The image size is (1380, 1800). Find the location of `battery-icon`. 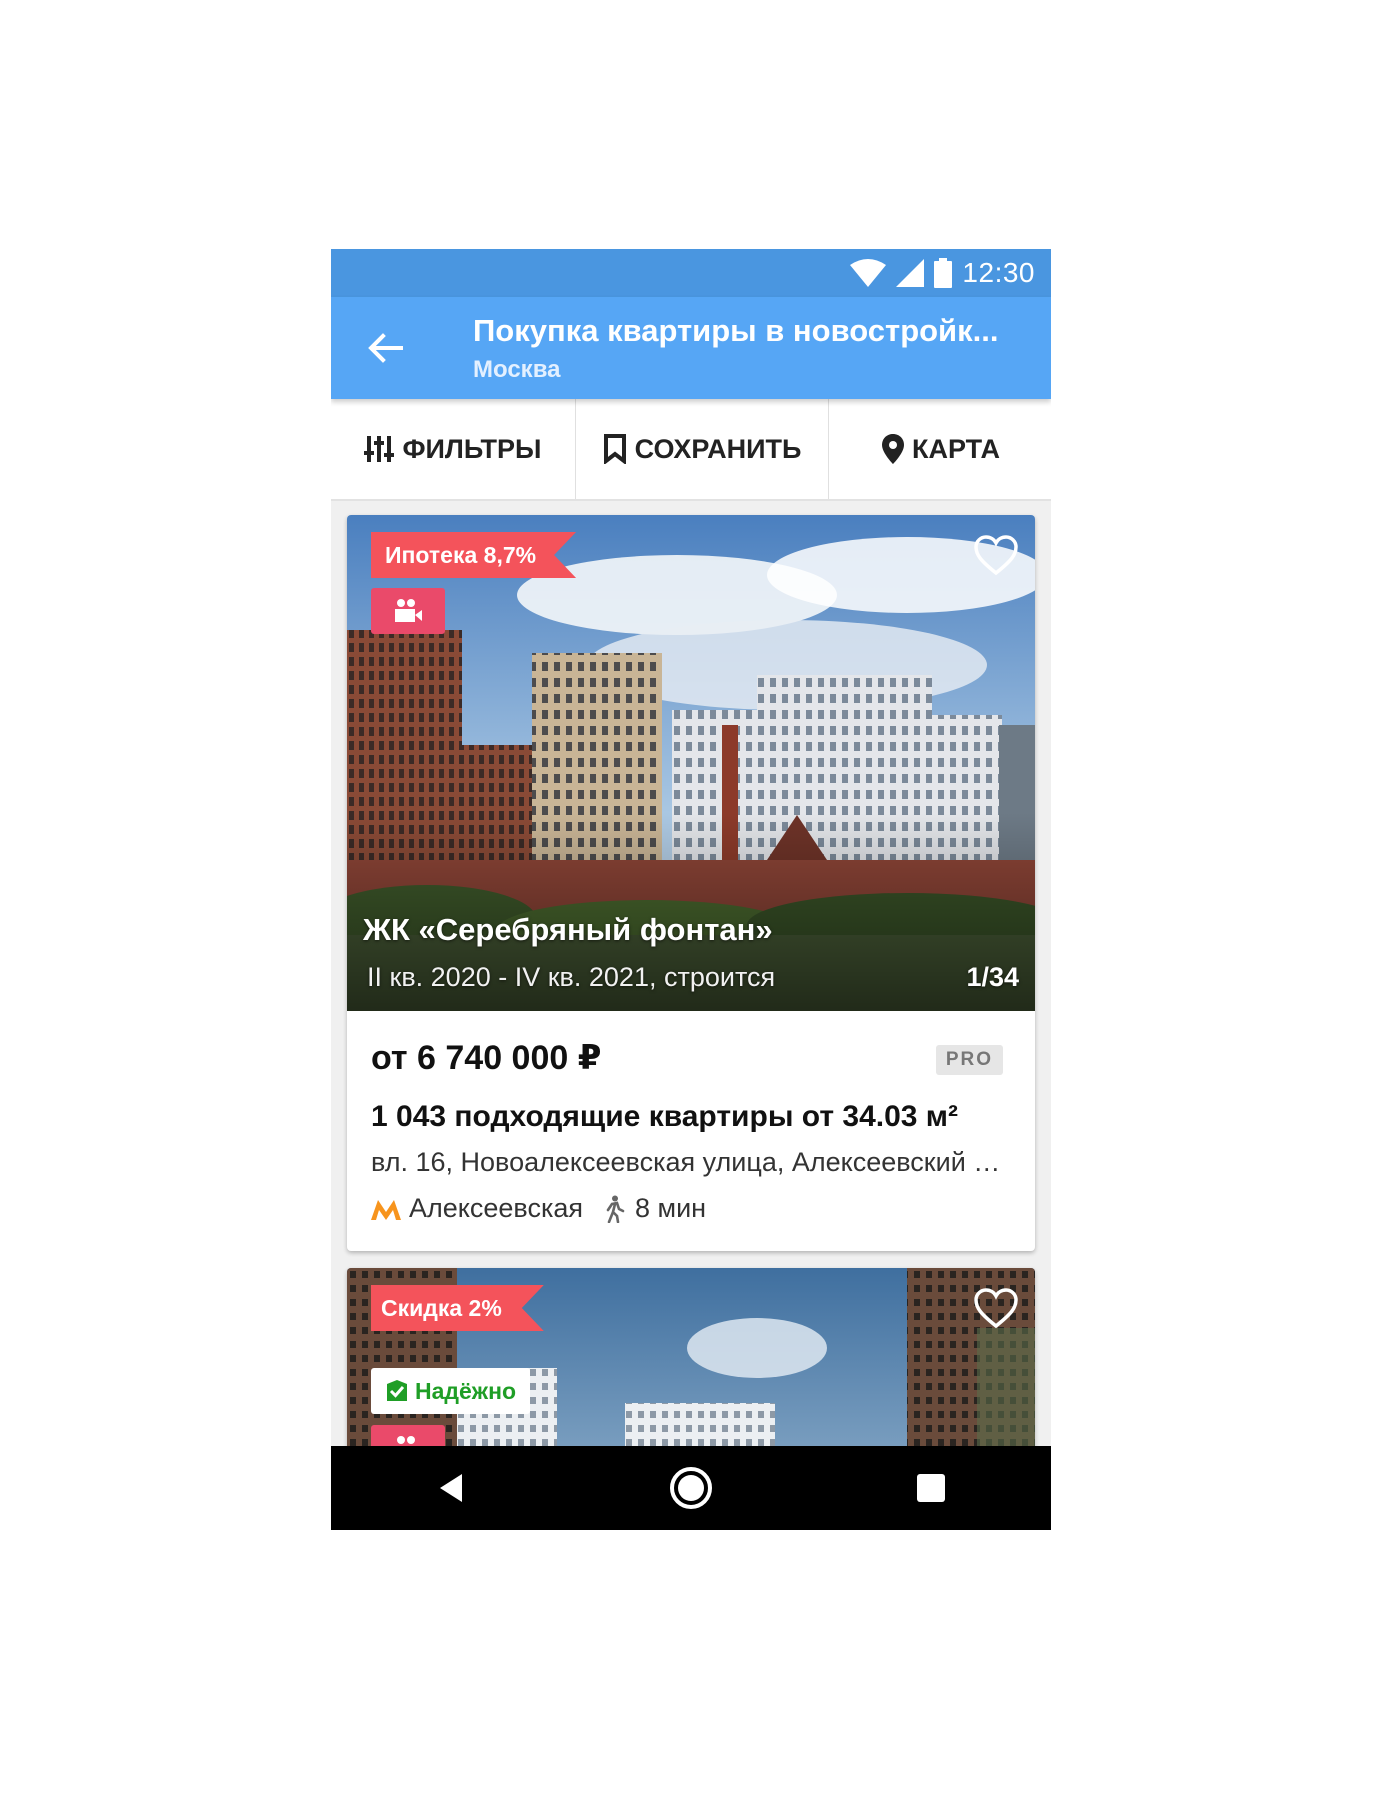

battery-icon is located at coordinates (943, 273).